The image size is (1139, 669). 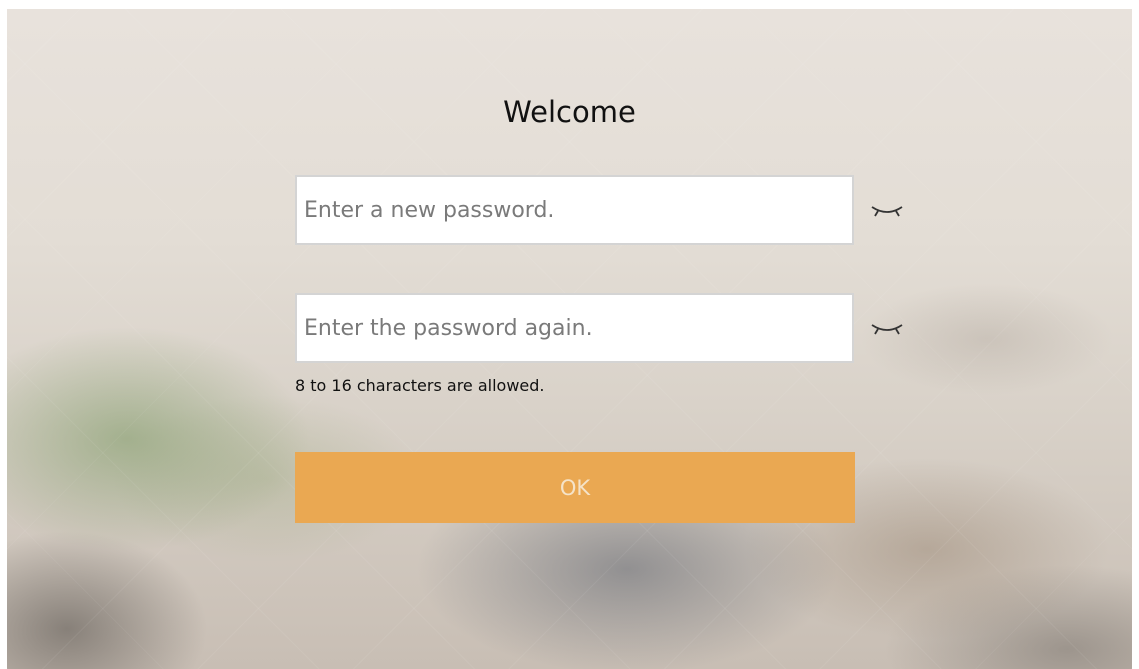 What do you see at coordinates (887, 211) in the screenshot?
I see `show-password-eye-icon` at bounding box center [887, 211].